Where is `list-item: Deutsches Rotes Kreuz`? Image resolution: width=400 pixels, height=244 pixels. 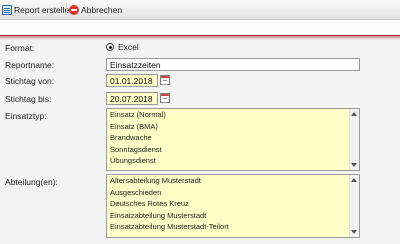
list-item: Deutsches Rotes Kreuz is located at coordinates (228, 204).